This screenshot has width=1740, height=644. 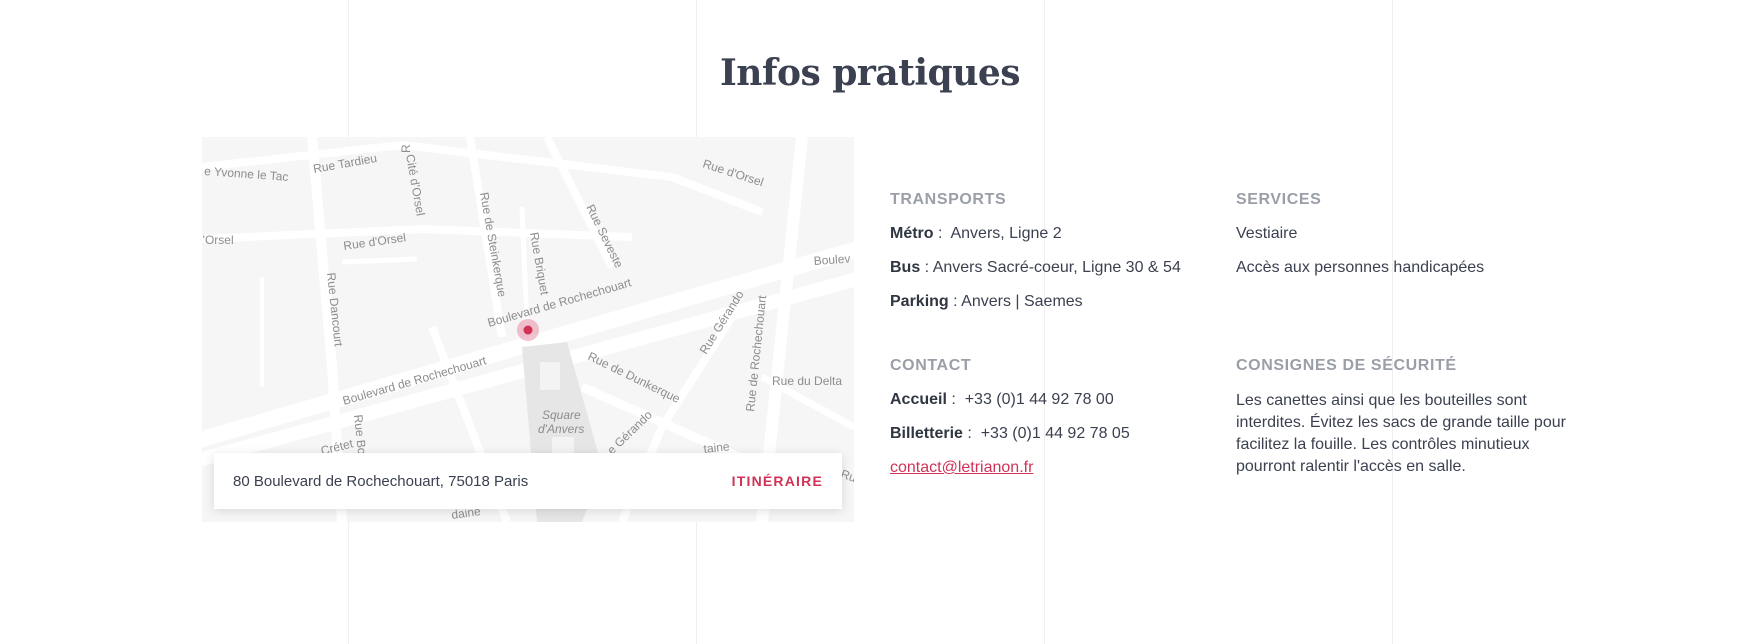 What do you see at coordinates (1279, 199) in the screenshot?
I see `services-title: SERVICES` at bounding box center [1279, 199].